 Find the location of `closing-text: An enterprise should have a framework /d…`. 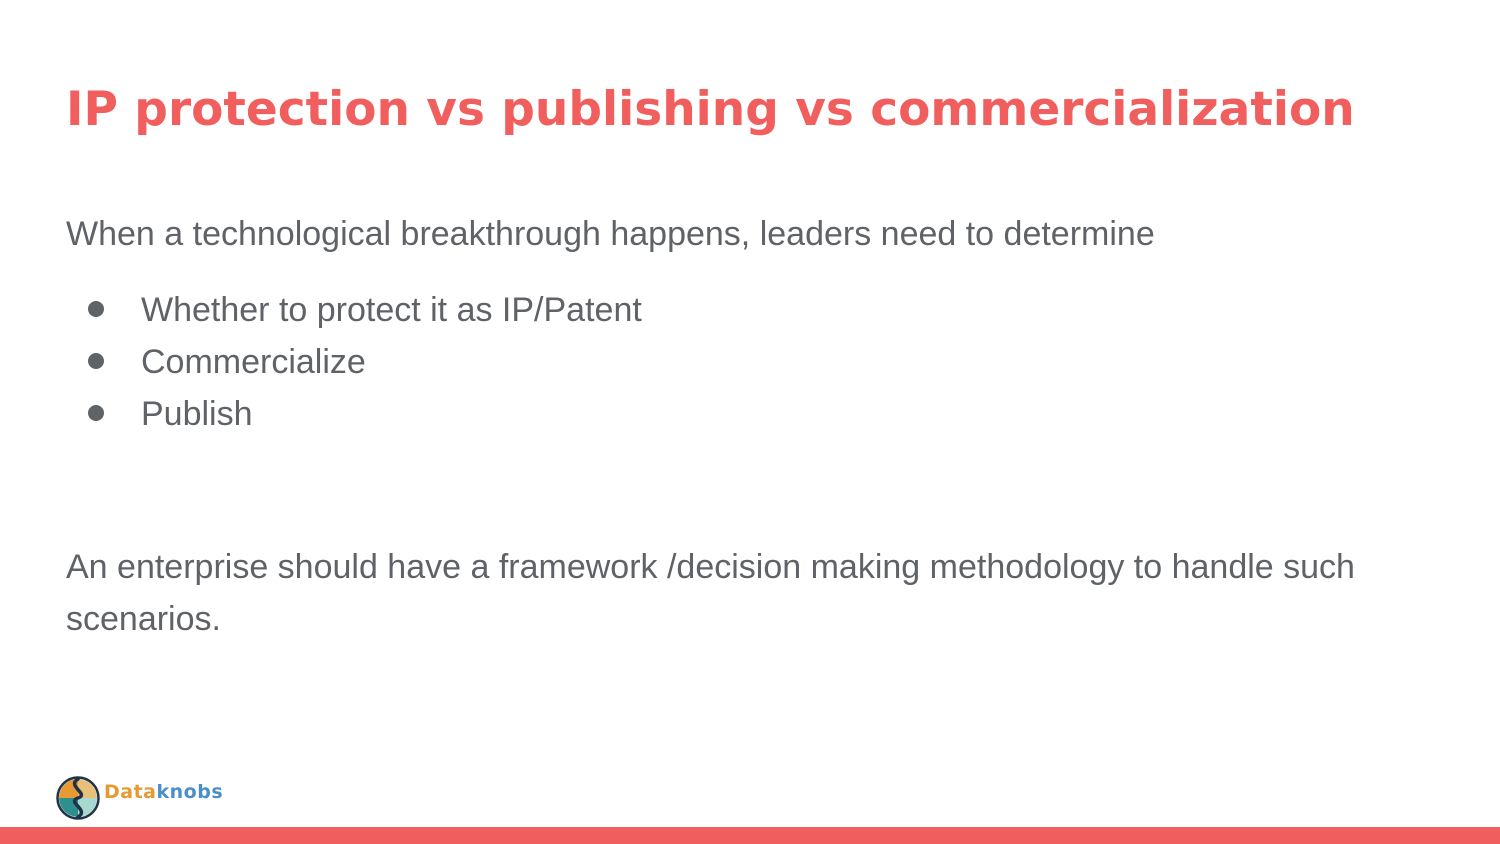

closing-text: An enterprise should have a framework /d… is located at coordinates (710, 593).